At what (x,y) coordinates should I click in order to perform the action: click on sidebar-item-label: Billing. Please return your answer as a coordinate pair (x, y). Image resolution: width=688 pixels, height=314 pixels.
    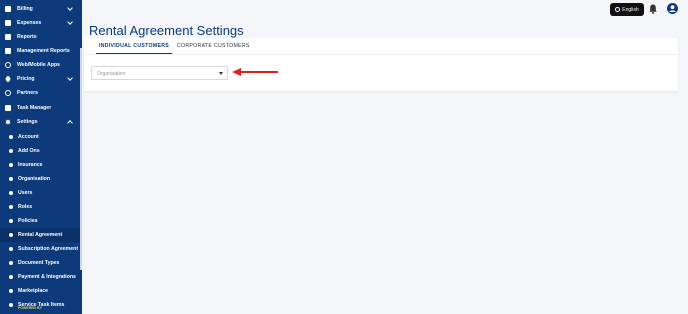
    Looking at the image, I should click on (25, 9).